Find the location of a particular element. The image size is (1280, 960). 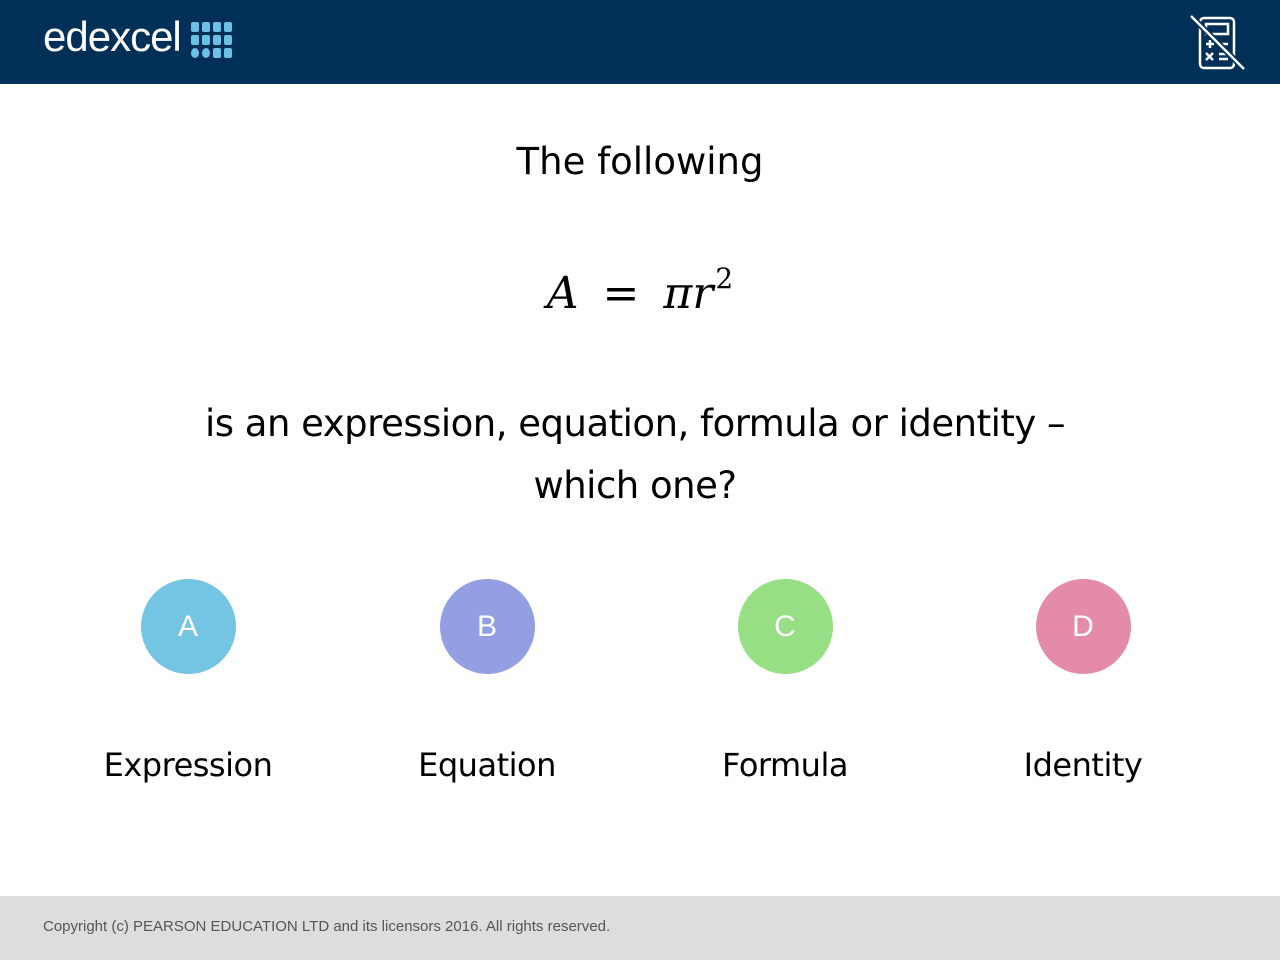

formula-exponent: 2 is located at coordinates (724, 278).